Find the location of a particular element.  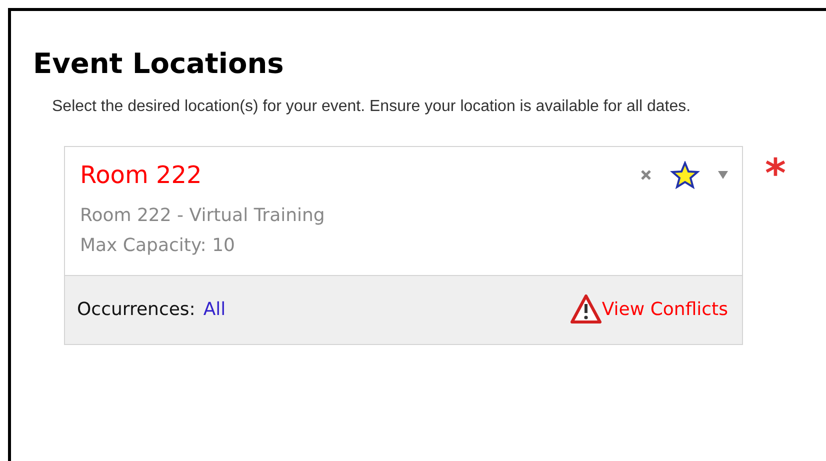

occurrences-link: All is located at coordinates (214, 309).